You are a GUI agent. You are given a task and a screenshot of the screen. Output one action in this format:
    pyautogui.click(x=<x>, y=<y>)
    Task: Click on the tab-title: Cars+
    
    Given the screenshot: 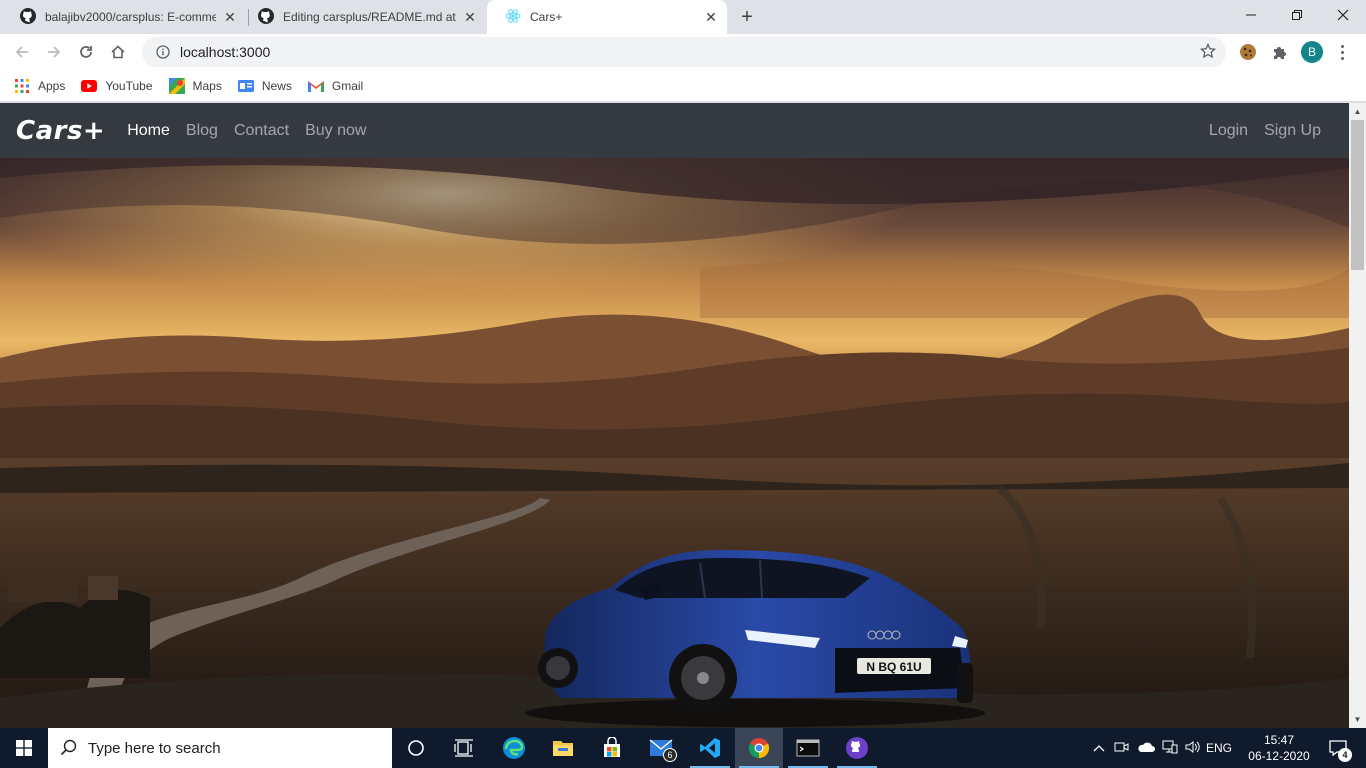 What is the action you would take?
    pyautogui.click(x=546, y=17)
    